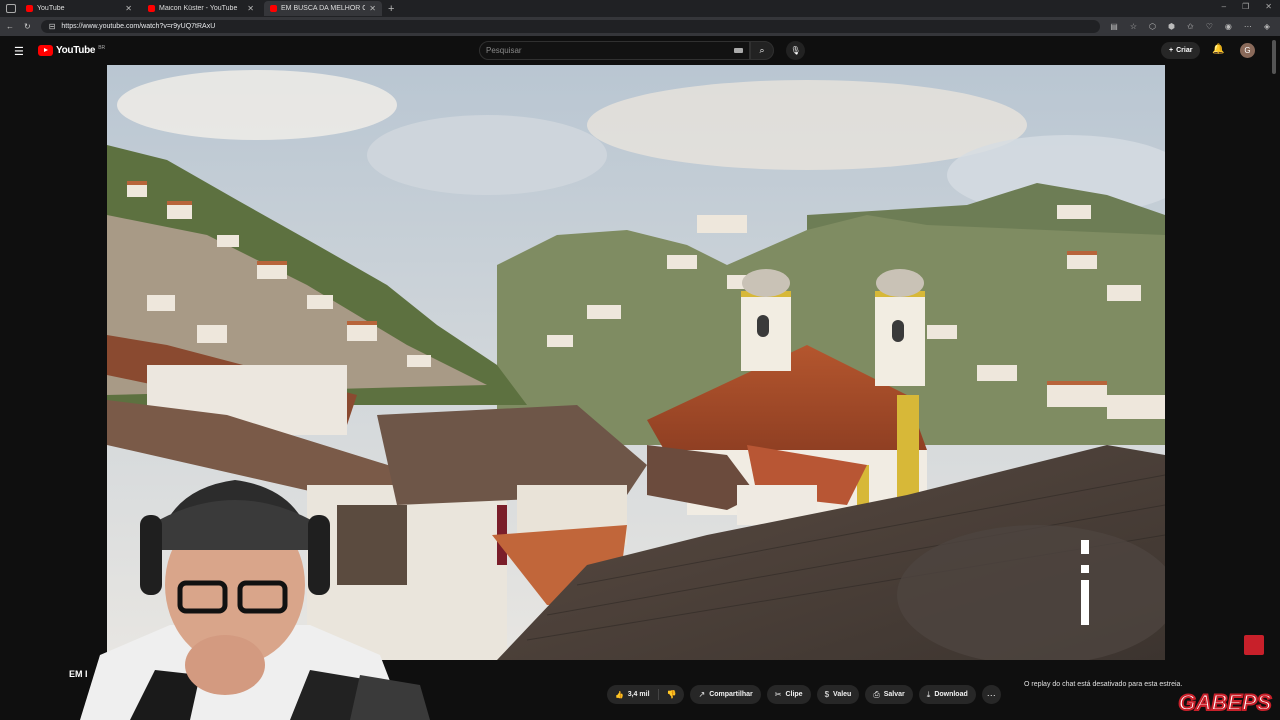 This screenshot has height=720, width=1280. What do you see at coordinates (76, 50) in the screenshot?
I see `logo-wordmark: YouTube` at bounding box center [76, 50].